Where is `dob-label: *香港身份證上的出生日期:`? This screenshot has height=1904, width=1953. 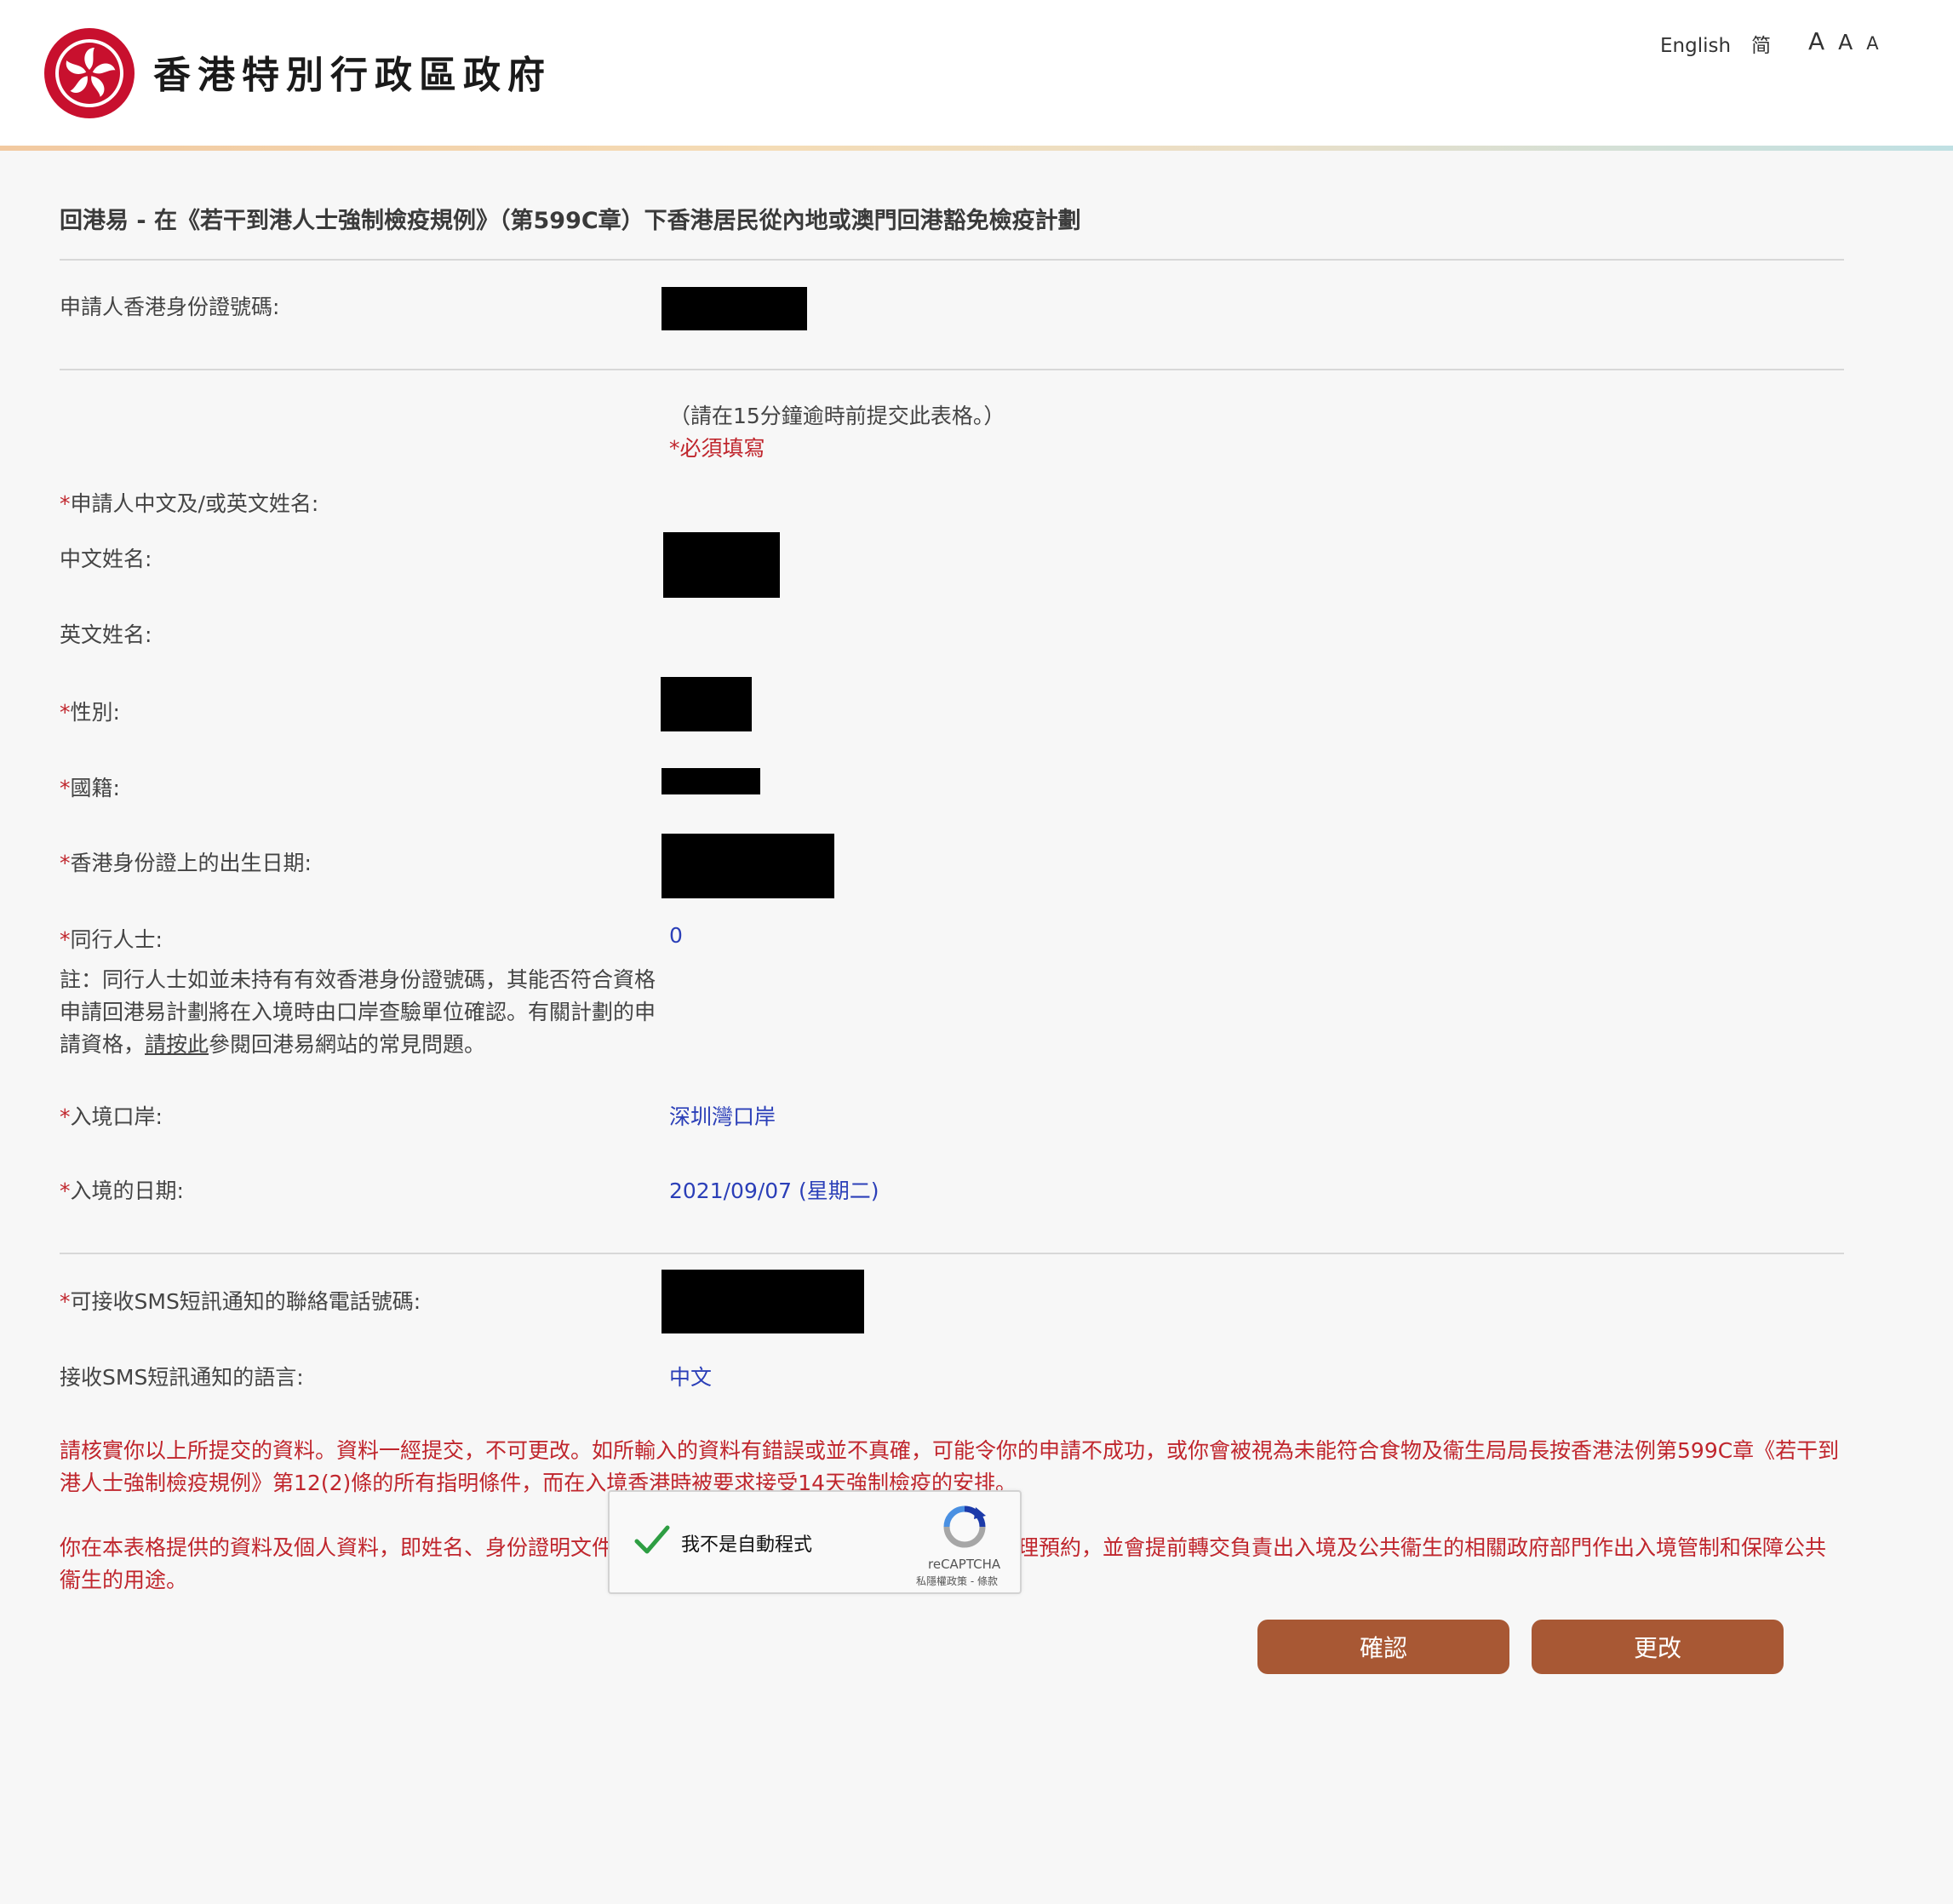 dob-label: *香港身份證上的出生日期: is located at coordinates (186, 861).